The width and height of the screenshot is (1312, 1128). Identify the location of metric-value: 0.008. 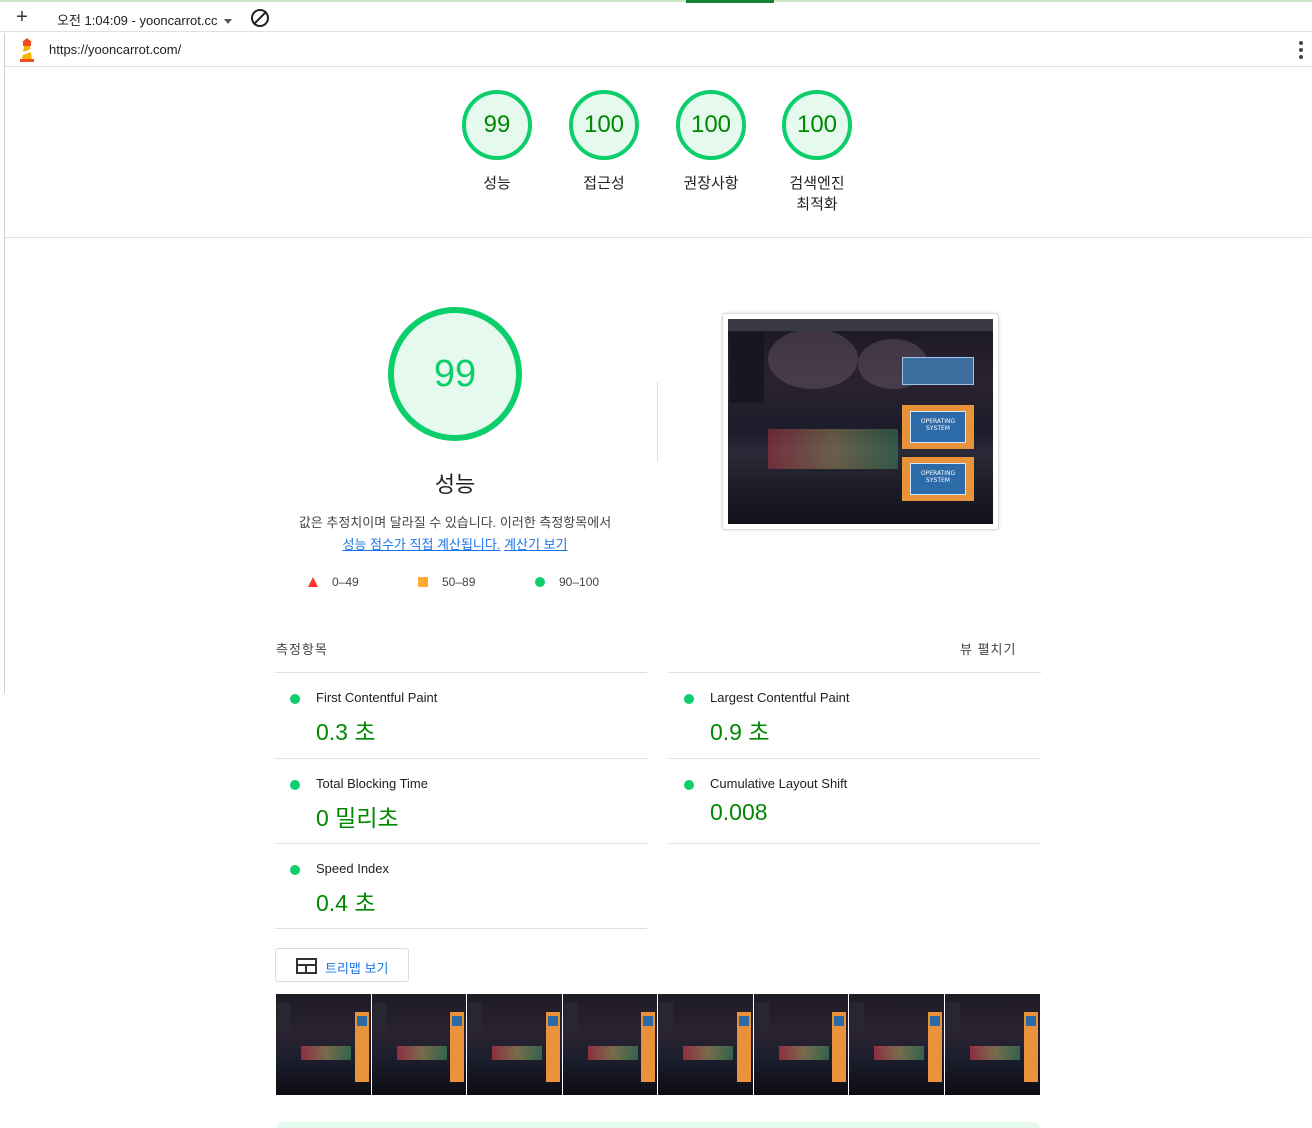
(739, 812).